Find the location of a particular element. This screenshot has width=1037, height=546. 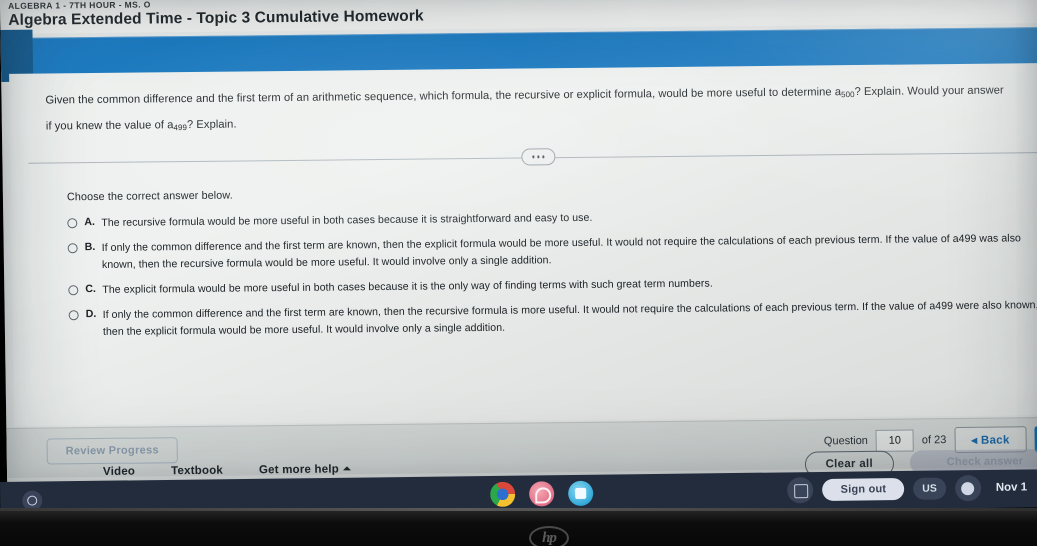

radio-button-b is located at coordinates (72, 248).